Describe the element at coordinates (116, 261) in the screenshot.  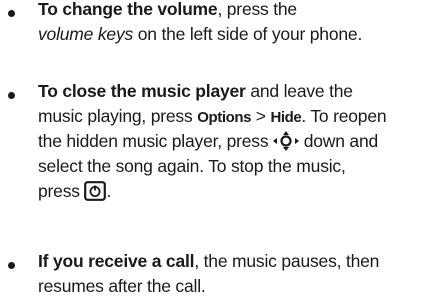
I see `item-heading: If you receive a call` at that location.